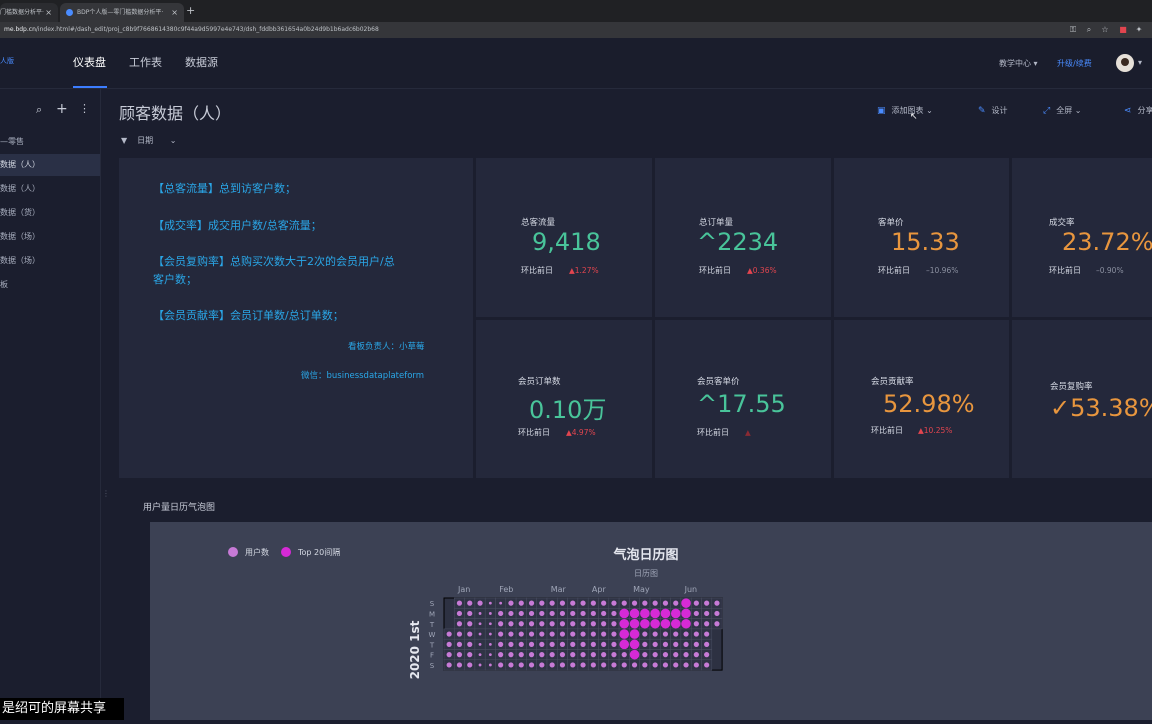 The width and height of the screenshot is (1152, 724). Describe the element at coordinates (148, 140) in the screenshot. I see `date-filter: ▼ 日期 ⌄` at that location.